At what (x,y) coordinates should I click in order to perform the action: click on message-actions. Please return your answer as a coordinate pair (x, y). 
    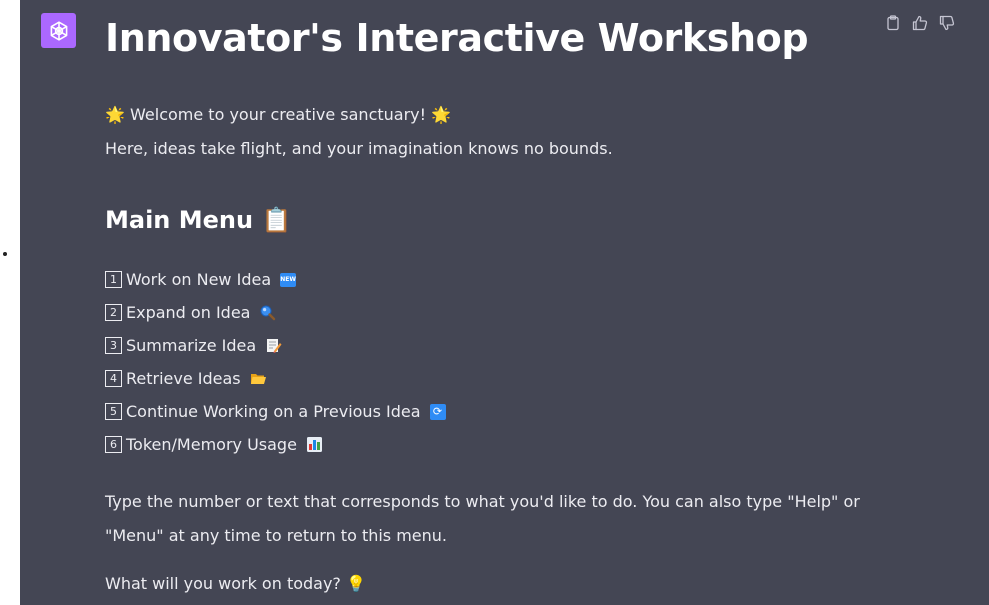
    Looking at the image, I should click on (920, 23).